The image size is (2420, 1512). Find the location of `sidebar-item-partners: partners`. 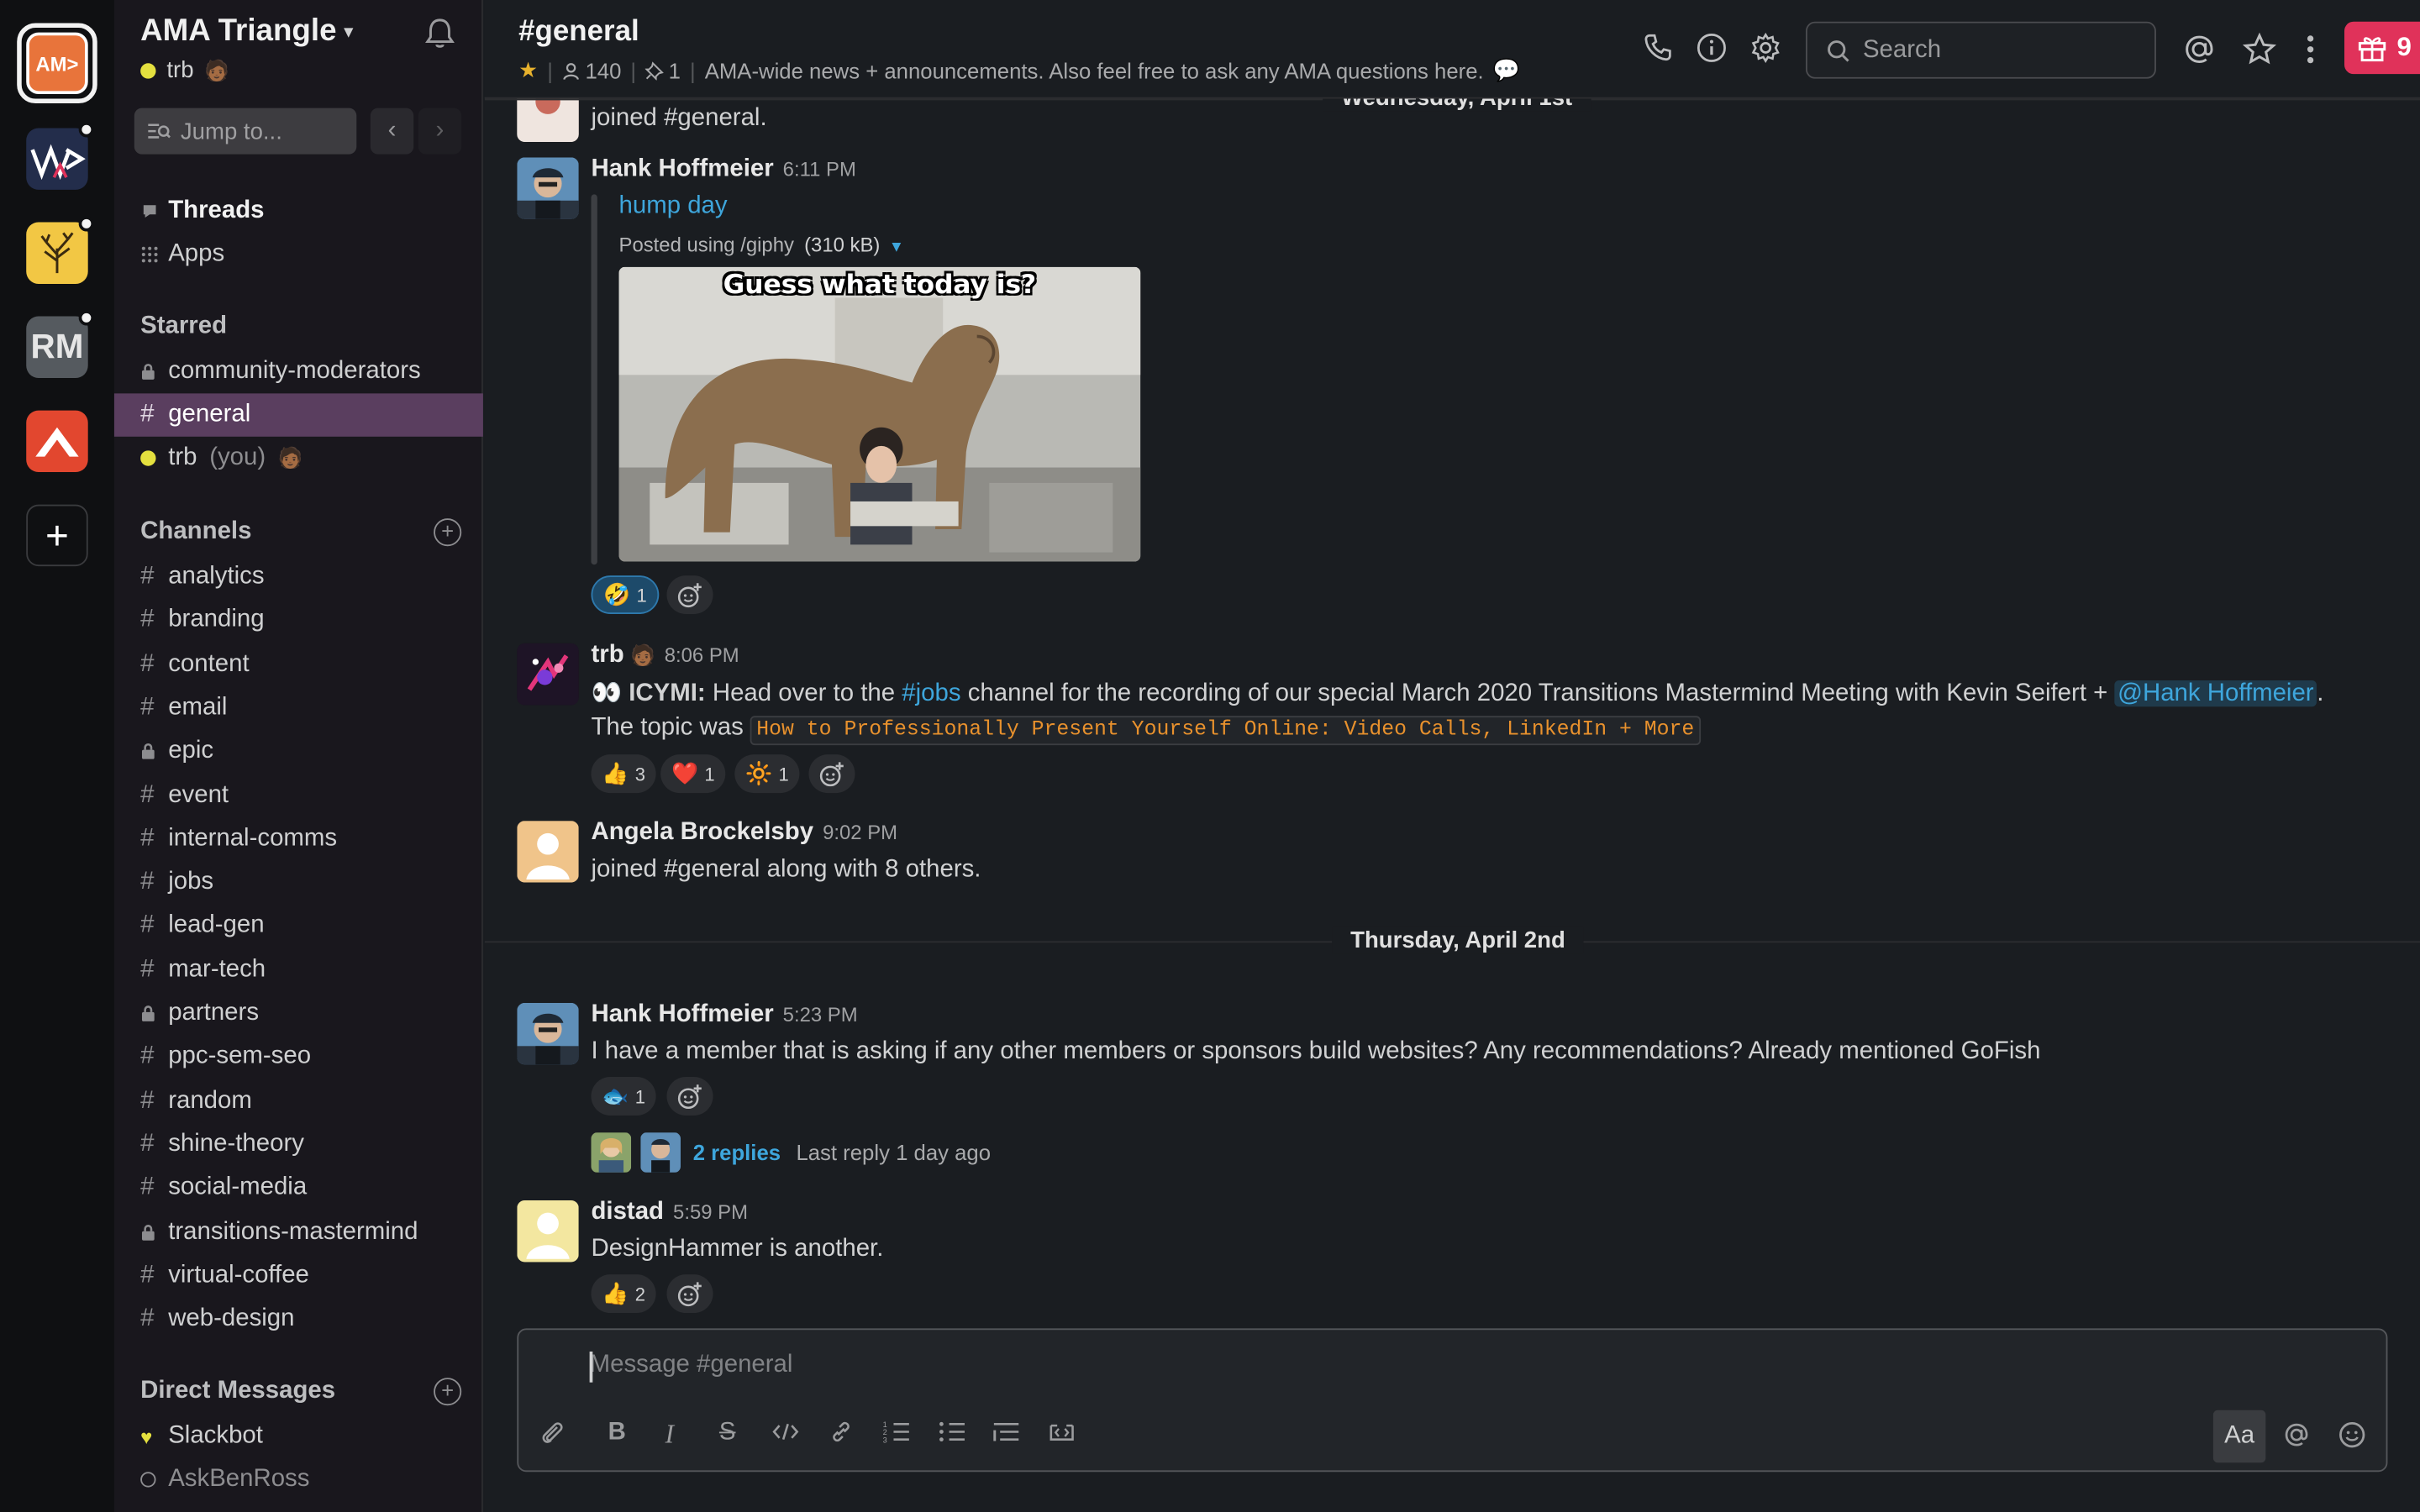

sidebar-item-partners: partners is located at coordinates (299, 1013).